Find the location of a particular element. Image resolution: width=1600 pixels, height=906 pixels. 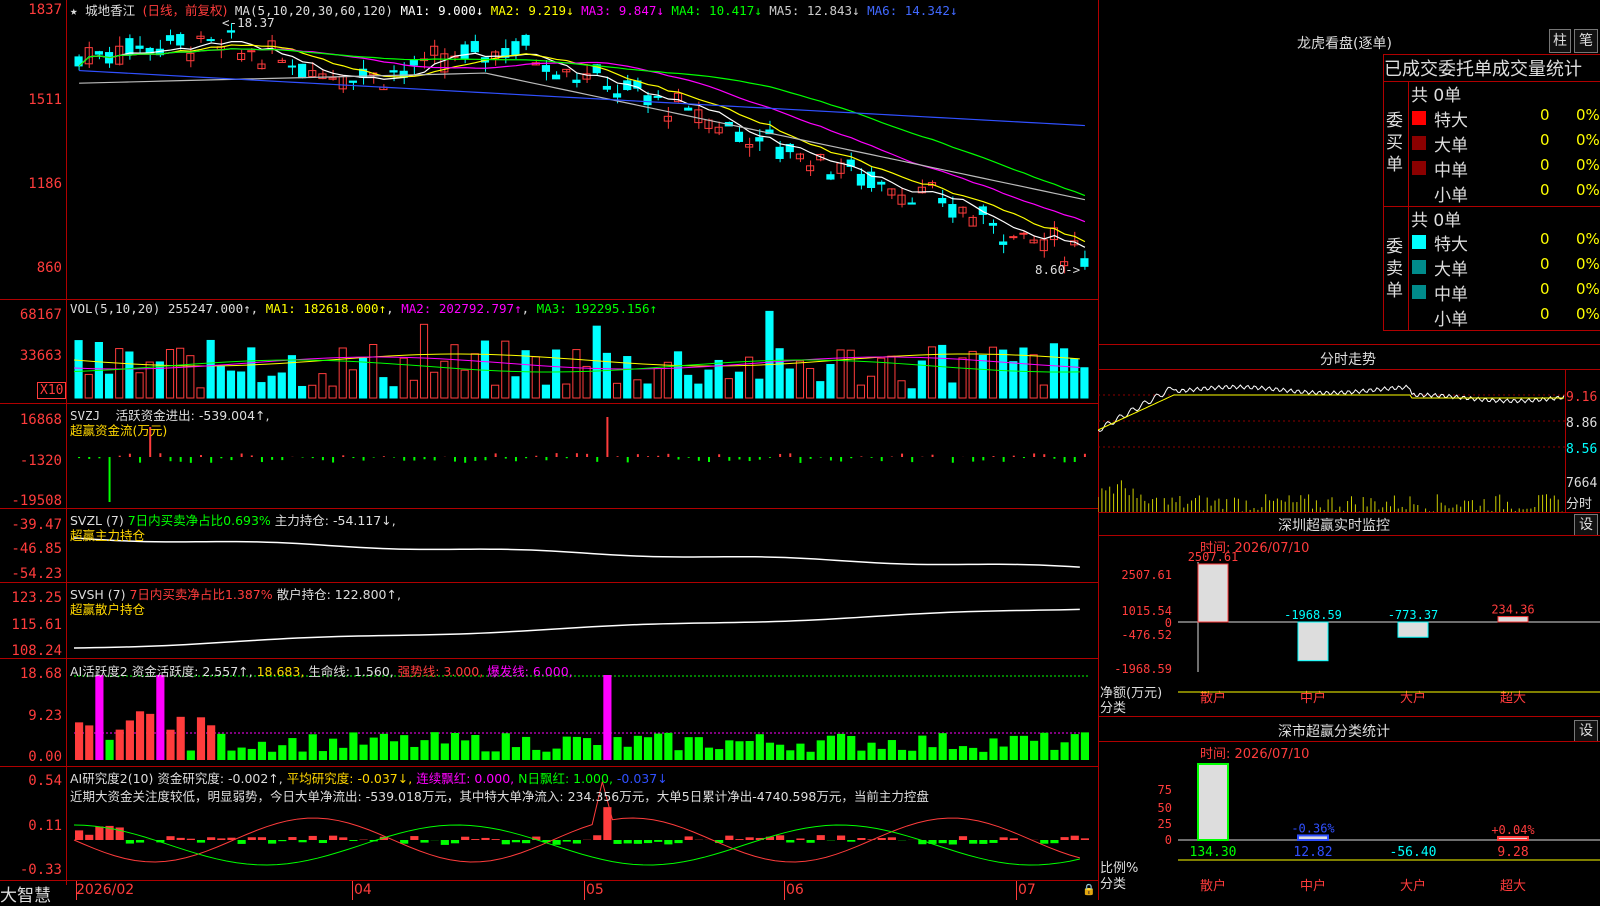

bar-mode-button: 柱 is located at coordinates (1560, 41).